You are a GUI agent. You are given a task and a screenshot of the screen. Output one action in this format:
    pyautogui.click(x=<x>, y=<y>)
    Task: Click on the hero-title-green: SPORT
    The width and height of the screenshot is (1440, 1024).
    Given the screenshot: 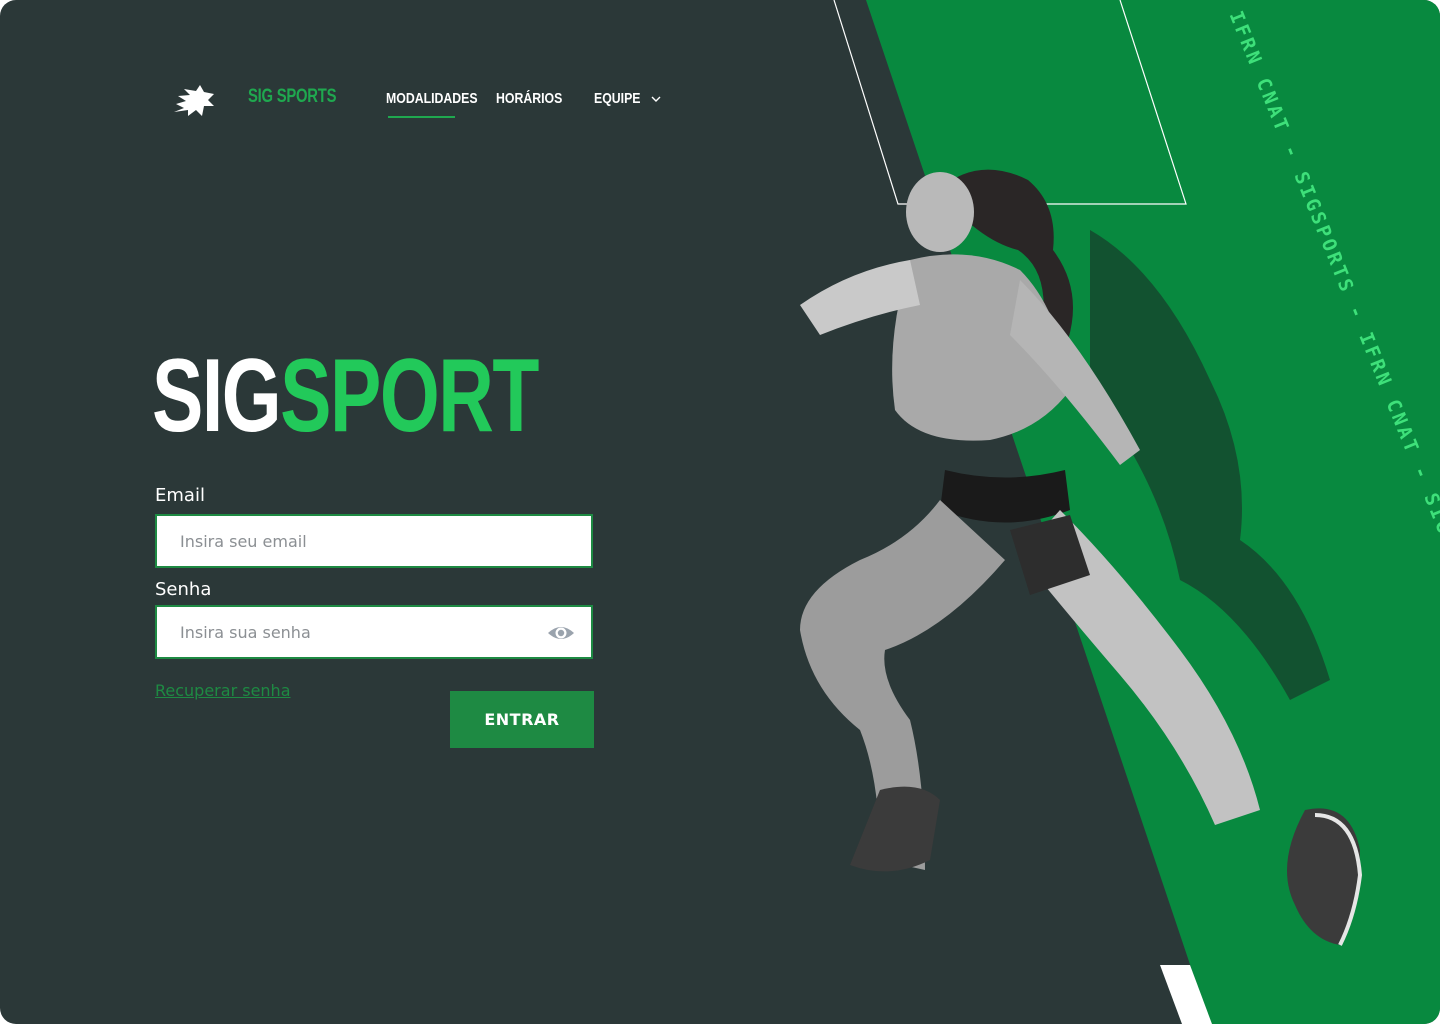 What is the action you would take?
    pyautogui.click(x=409, y=396)
    